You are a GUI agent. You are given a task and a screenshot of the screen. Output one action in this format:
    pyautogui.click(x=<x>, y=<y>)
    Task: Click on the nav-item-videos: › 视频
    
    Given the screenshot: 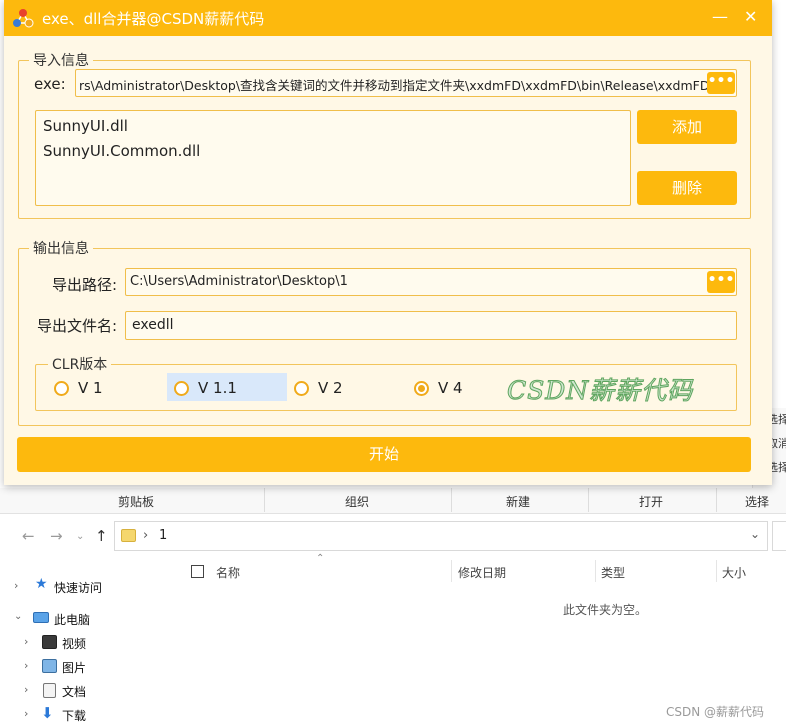 What is the action you would take?
    pyautogui.click(x=89, y=643)
    